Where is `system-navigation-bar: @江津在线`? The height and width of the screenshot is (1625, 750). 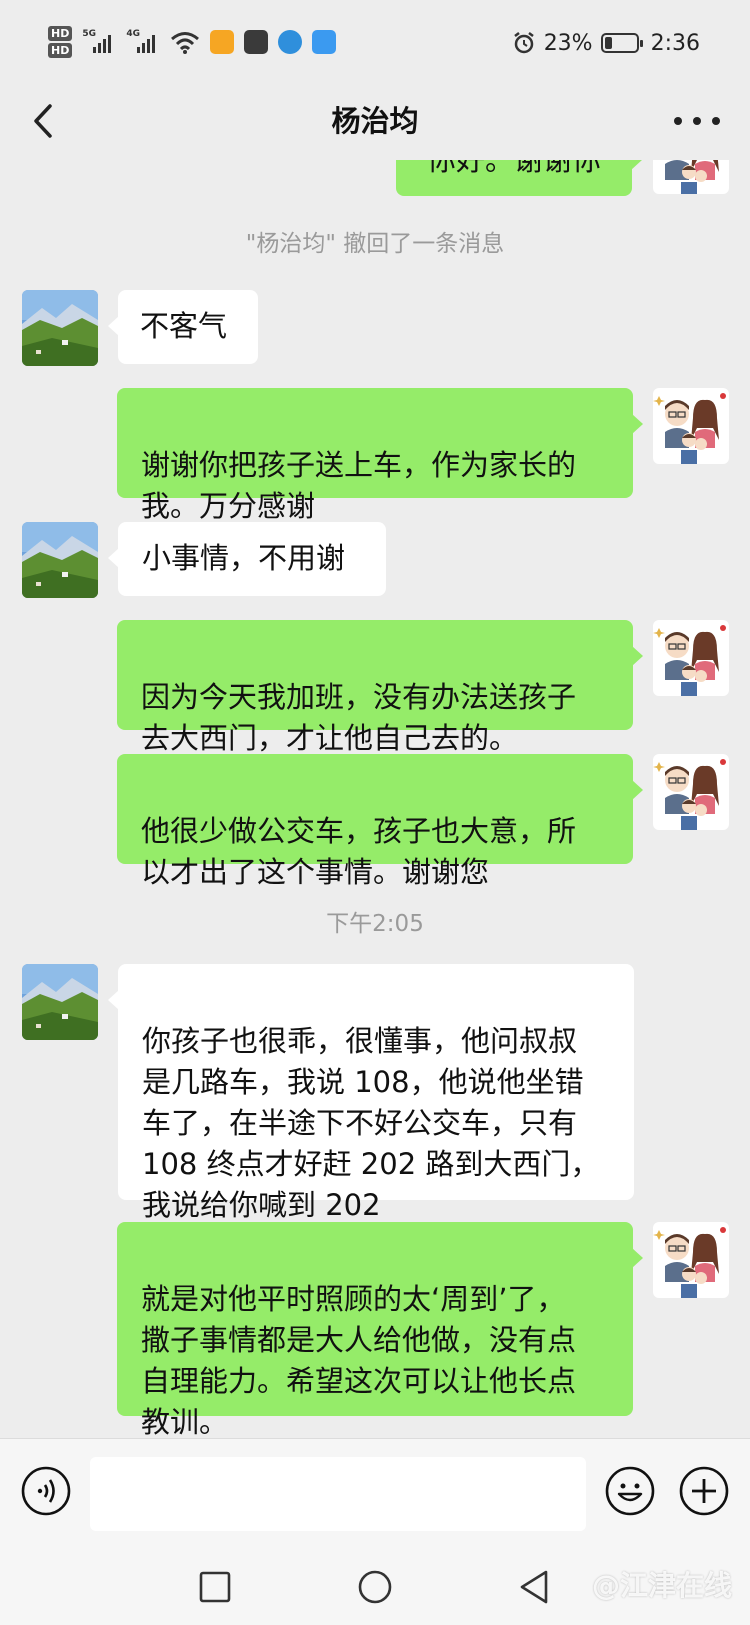
system-navigation-bar: @江津在线 is located at coordinates (375, 1586).